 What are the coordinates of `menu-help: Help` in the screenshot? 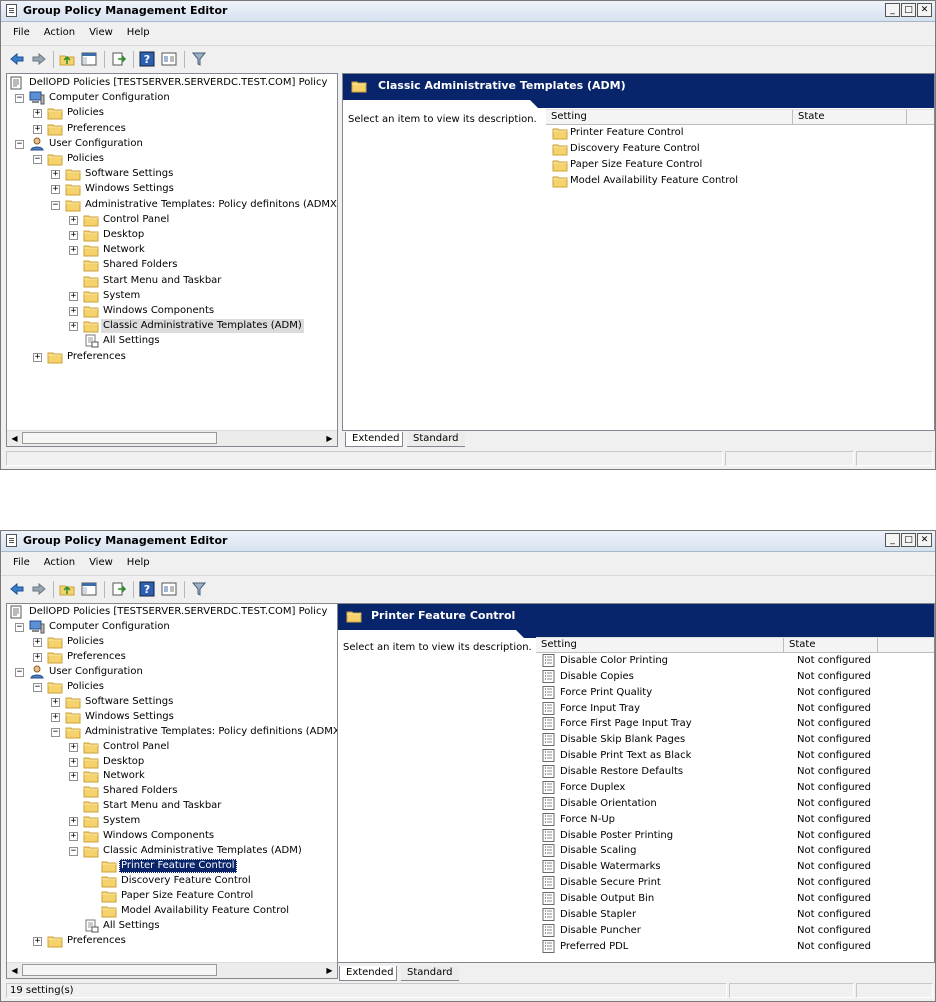 It's located at (138, 33).